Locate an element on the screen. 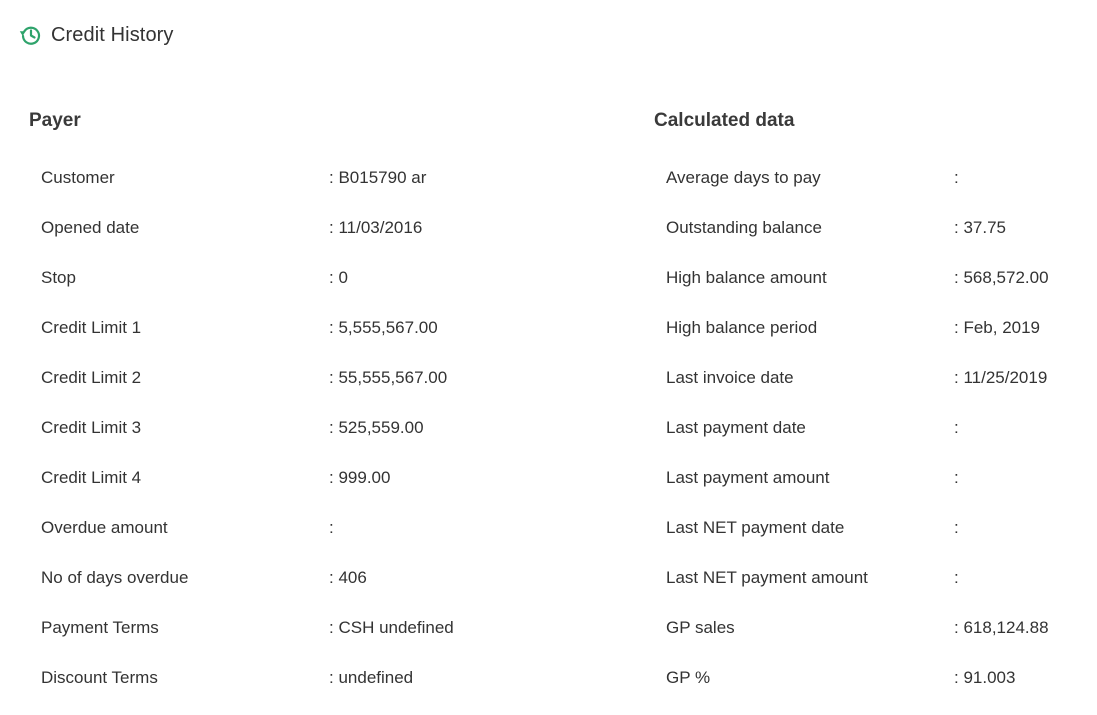 Image resolution: width=1097 pixels, height=715 pixels. calc-row-average-days-to-pay: Average days to pay is located at coordinates (857, 190).